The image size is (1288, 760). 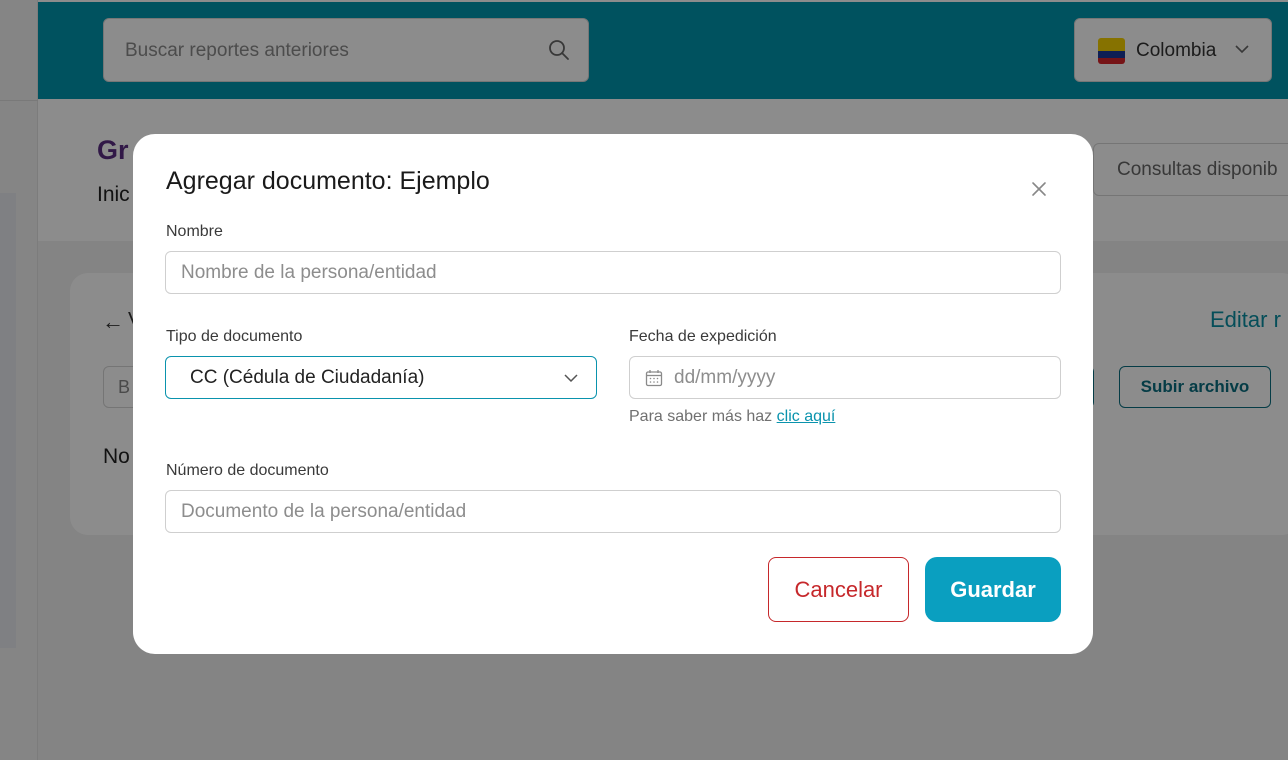 What do you see at coordinates (307, 377) in the screenshot?
I see `doc-type-value: CC (Cédula de Ciudadanía)` at bounding box center [307, 377].